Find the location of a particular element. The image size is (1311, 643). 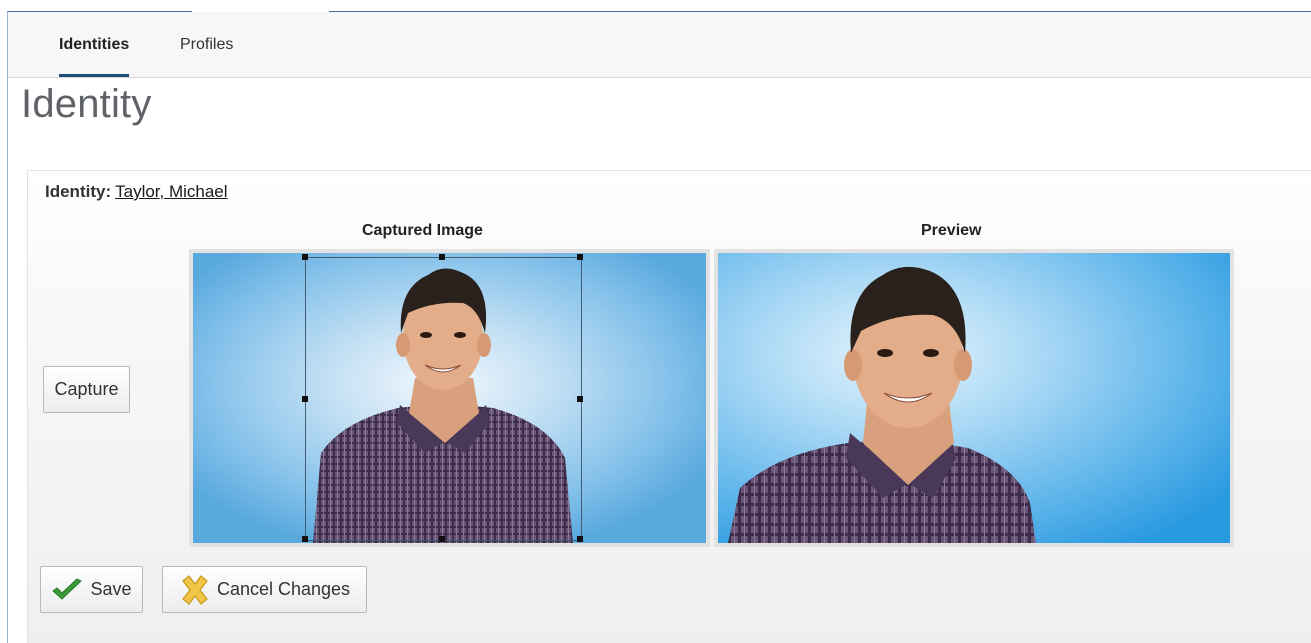

identity-name-link: Taylor, Michael is located at coordinates (171, 191).